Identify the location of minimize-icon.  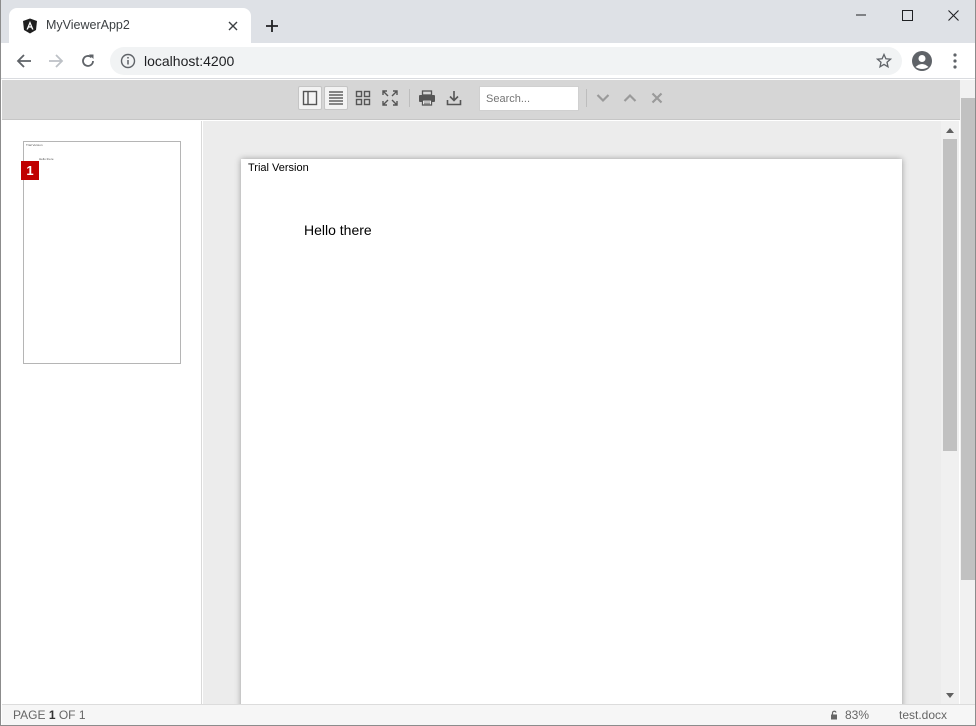
(861, 15).